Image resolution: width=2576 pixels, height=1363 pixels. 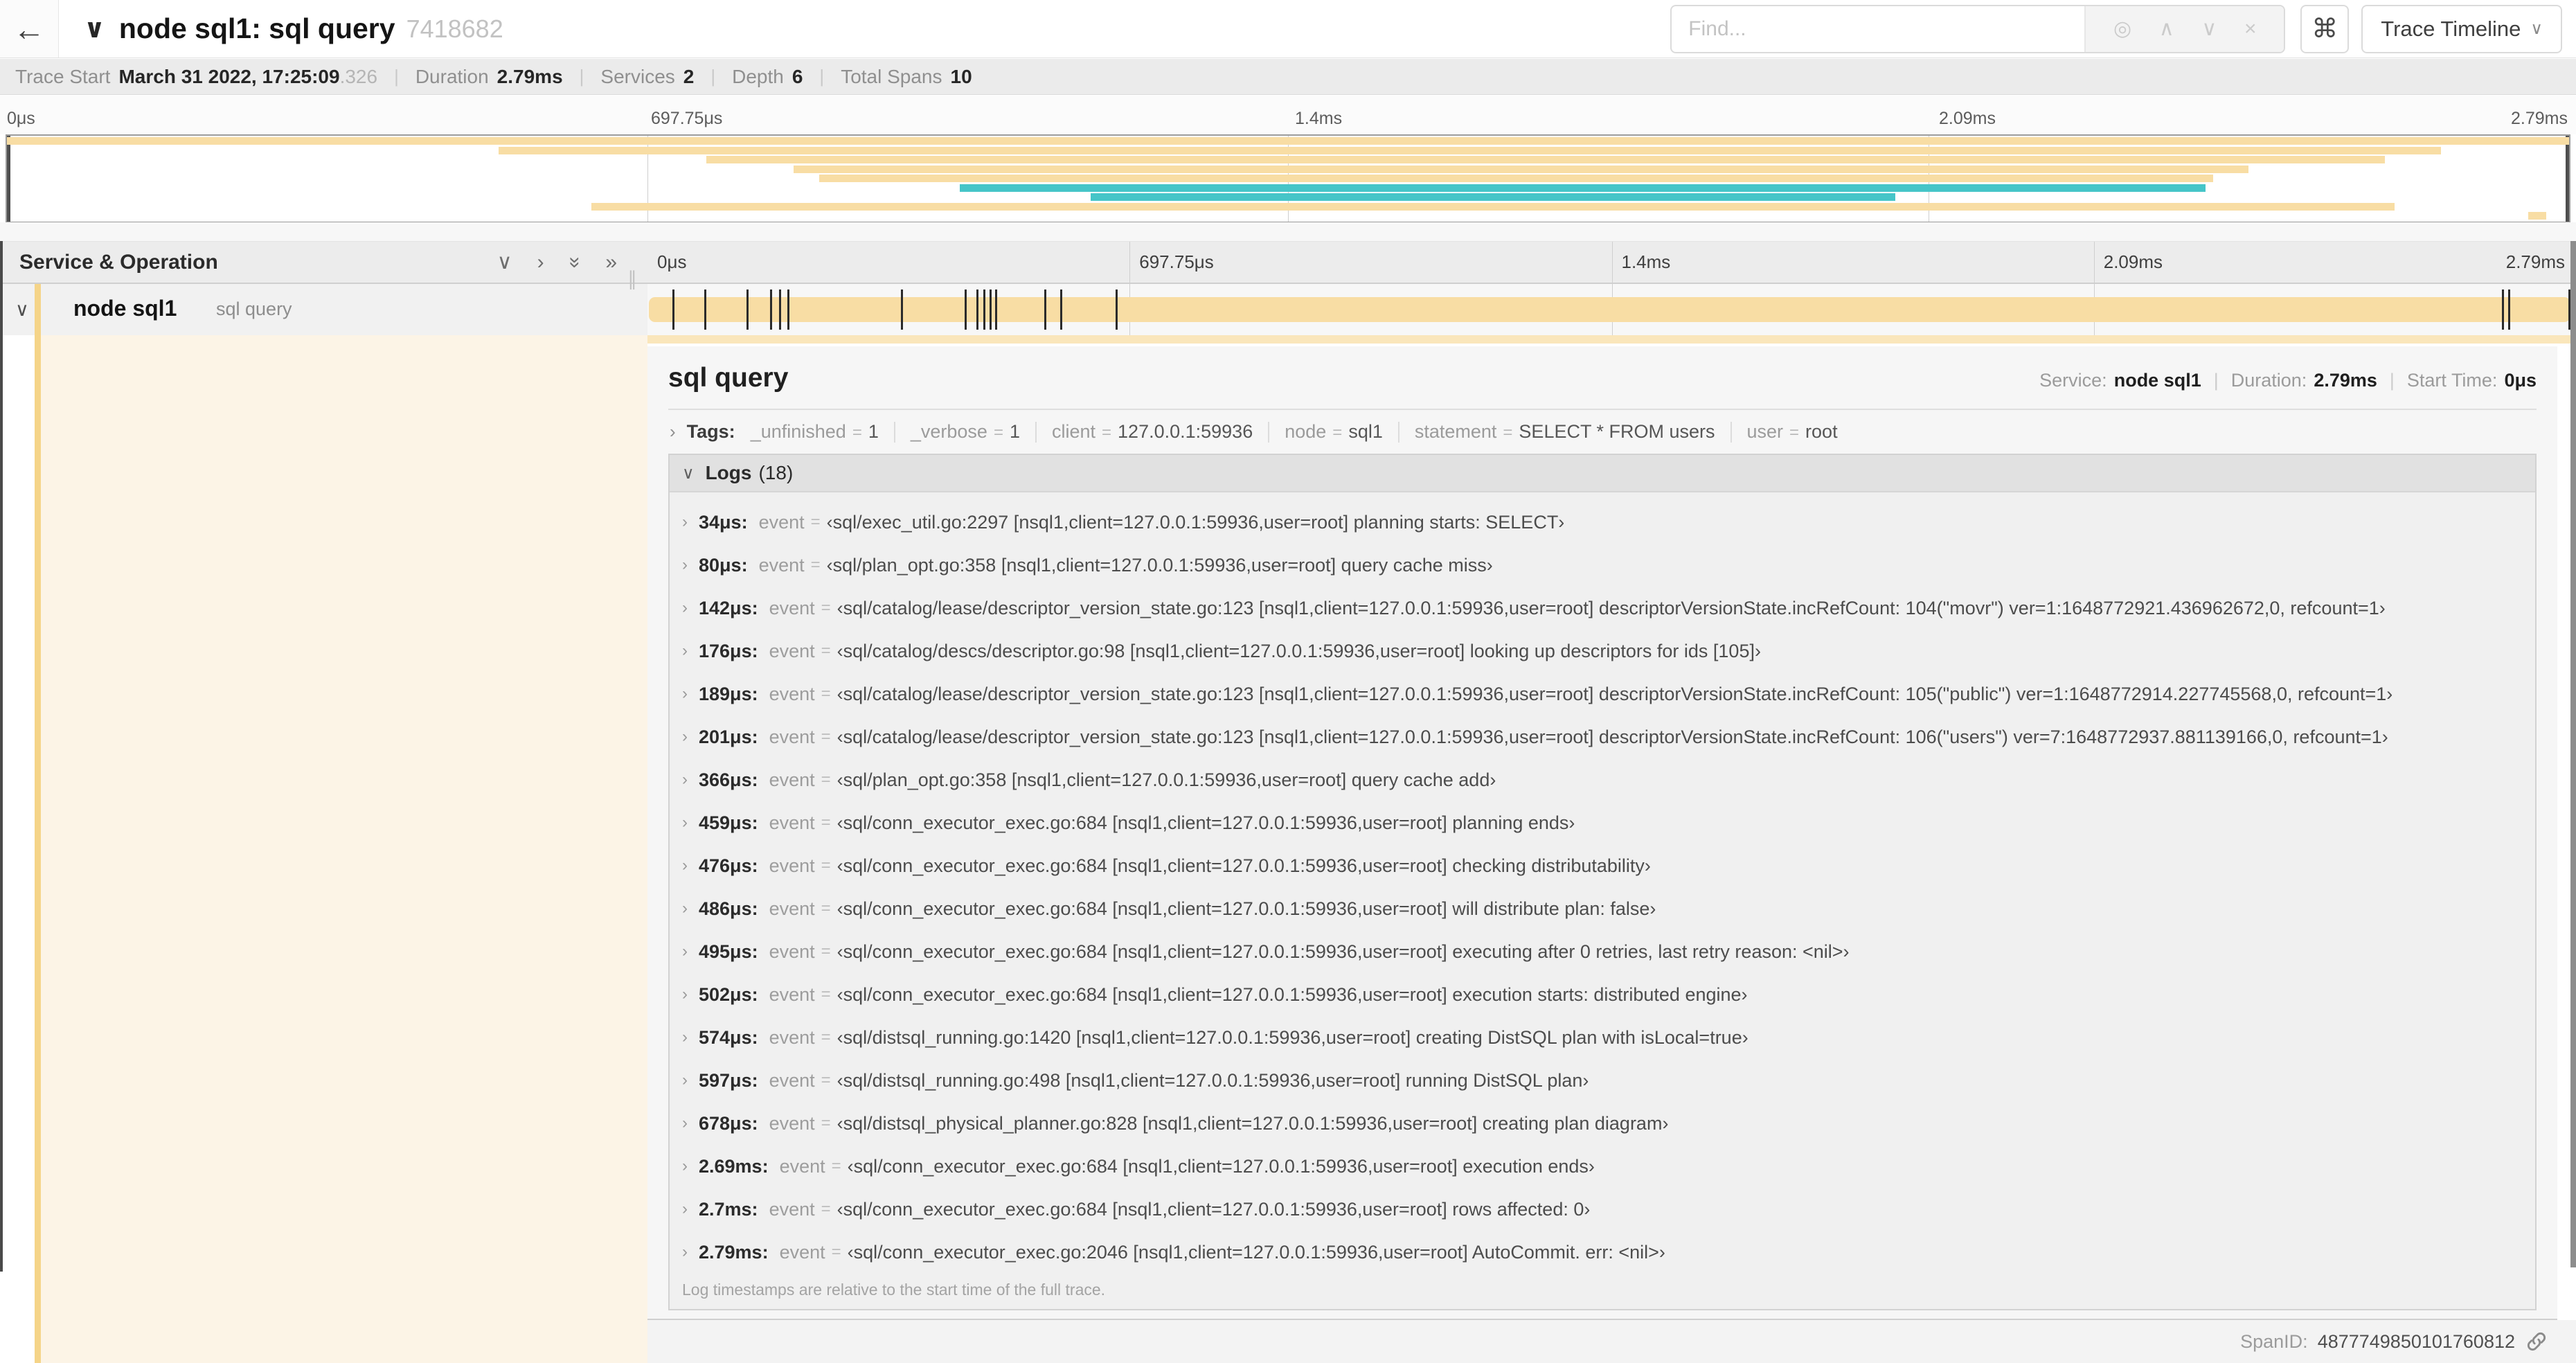 I want to click on tag-item: client = 127.0.0.1:59936, so click(x=1152, y=431).